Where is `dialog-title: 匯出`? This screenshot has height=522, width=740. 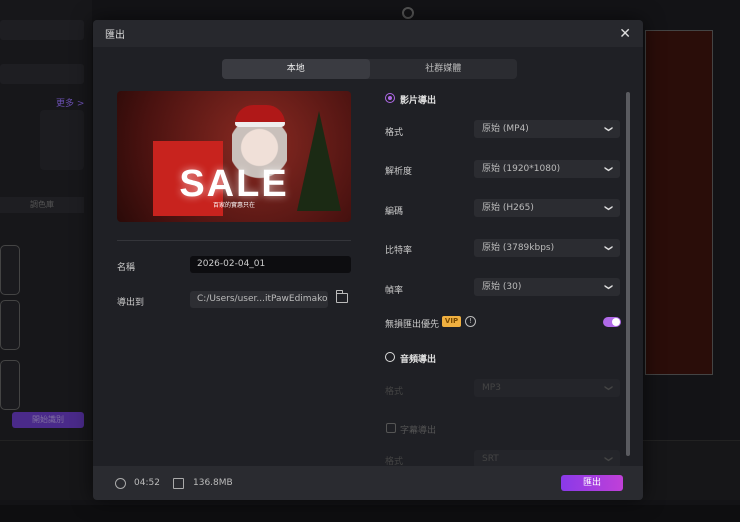
dialog-title: 匯出 is located at coordinates (115, 35).